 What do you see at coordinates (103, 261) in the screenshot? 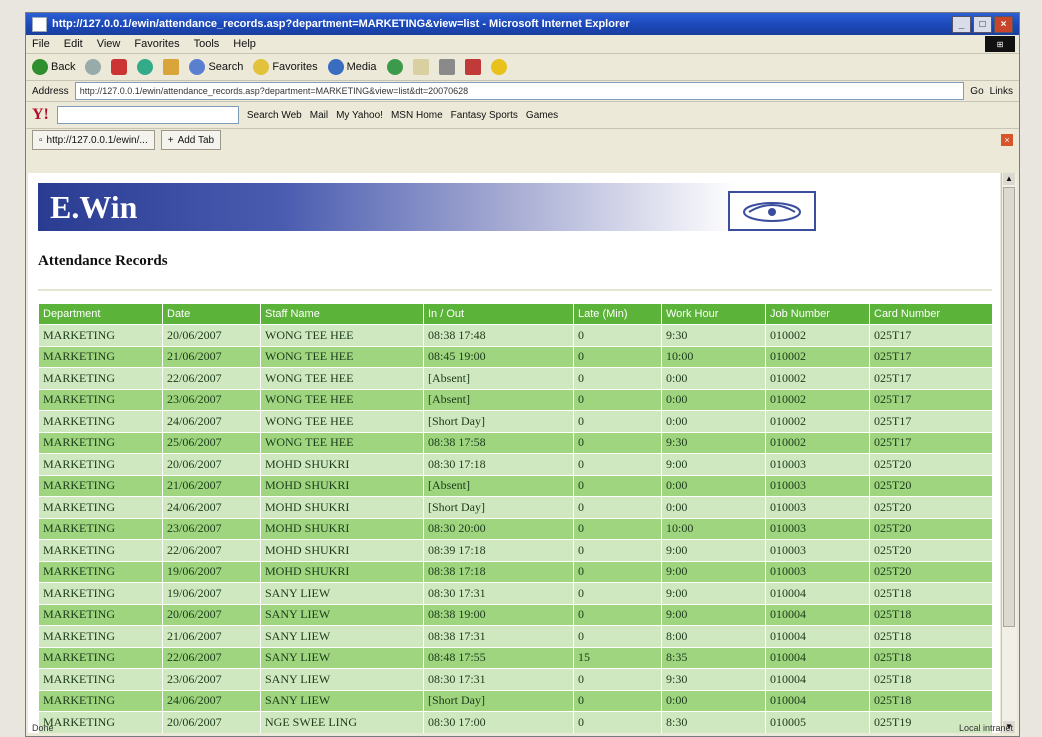
I see `page-title: Attendance Records` at bounding box center [103, 261].